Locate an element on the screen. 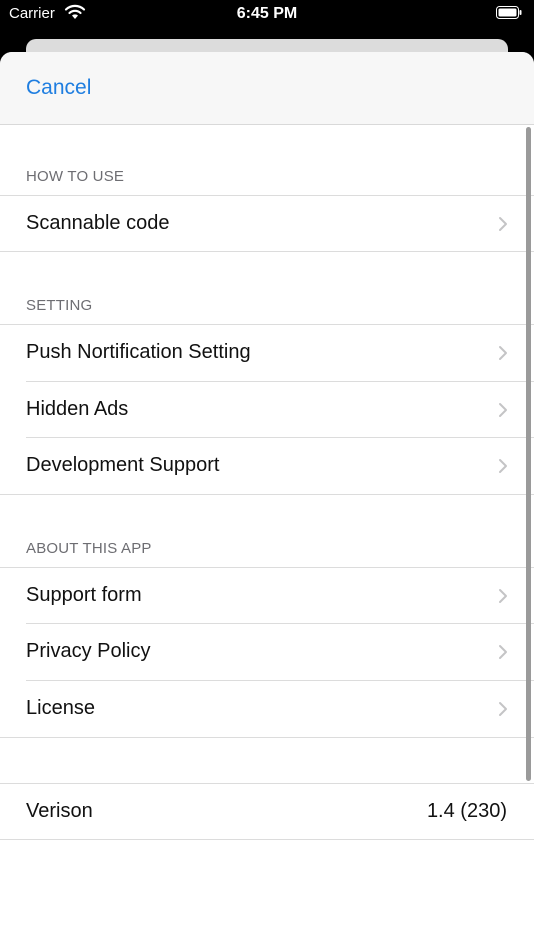 This screenshot has height=950, width=534. cancel-button: Cancel is located at coordinates (58, 88).